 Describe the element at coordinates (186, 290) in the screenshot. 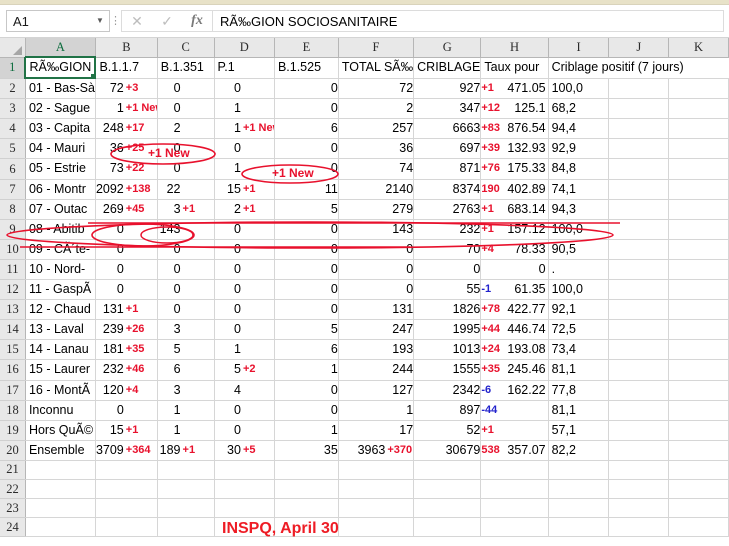

I see `cell-c12: 0` at that location.